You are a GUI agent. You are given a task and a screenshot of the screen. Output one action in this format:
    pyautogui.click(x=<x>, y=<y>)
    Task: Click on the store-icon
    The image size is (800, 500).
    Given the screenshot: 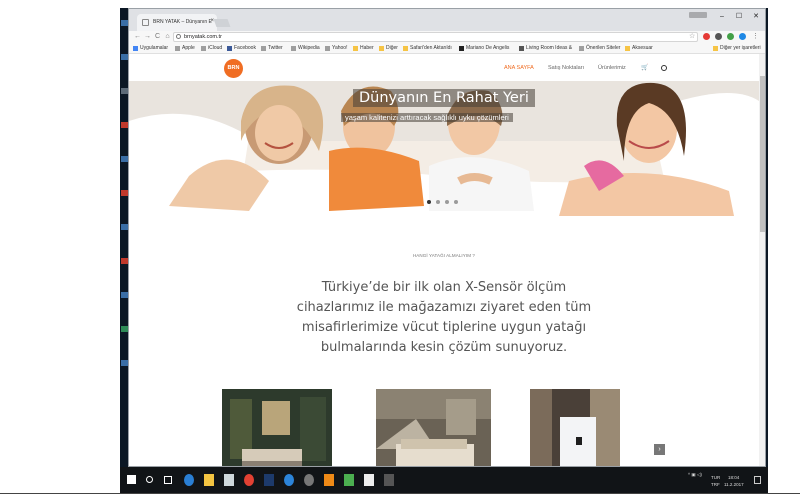 What is the action you would take?
    pyautogui.click(x=229, y=480)
    